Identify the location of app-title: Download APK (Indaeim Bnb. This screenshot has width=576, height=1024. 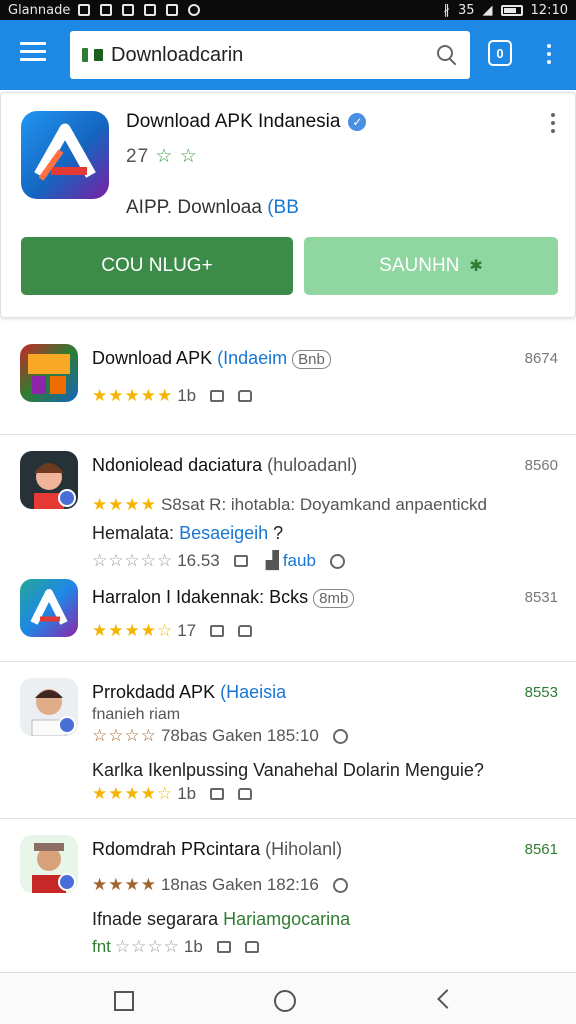
(211, 358).